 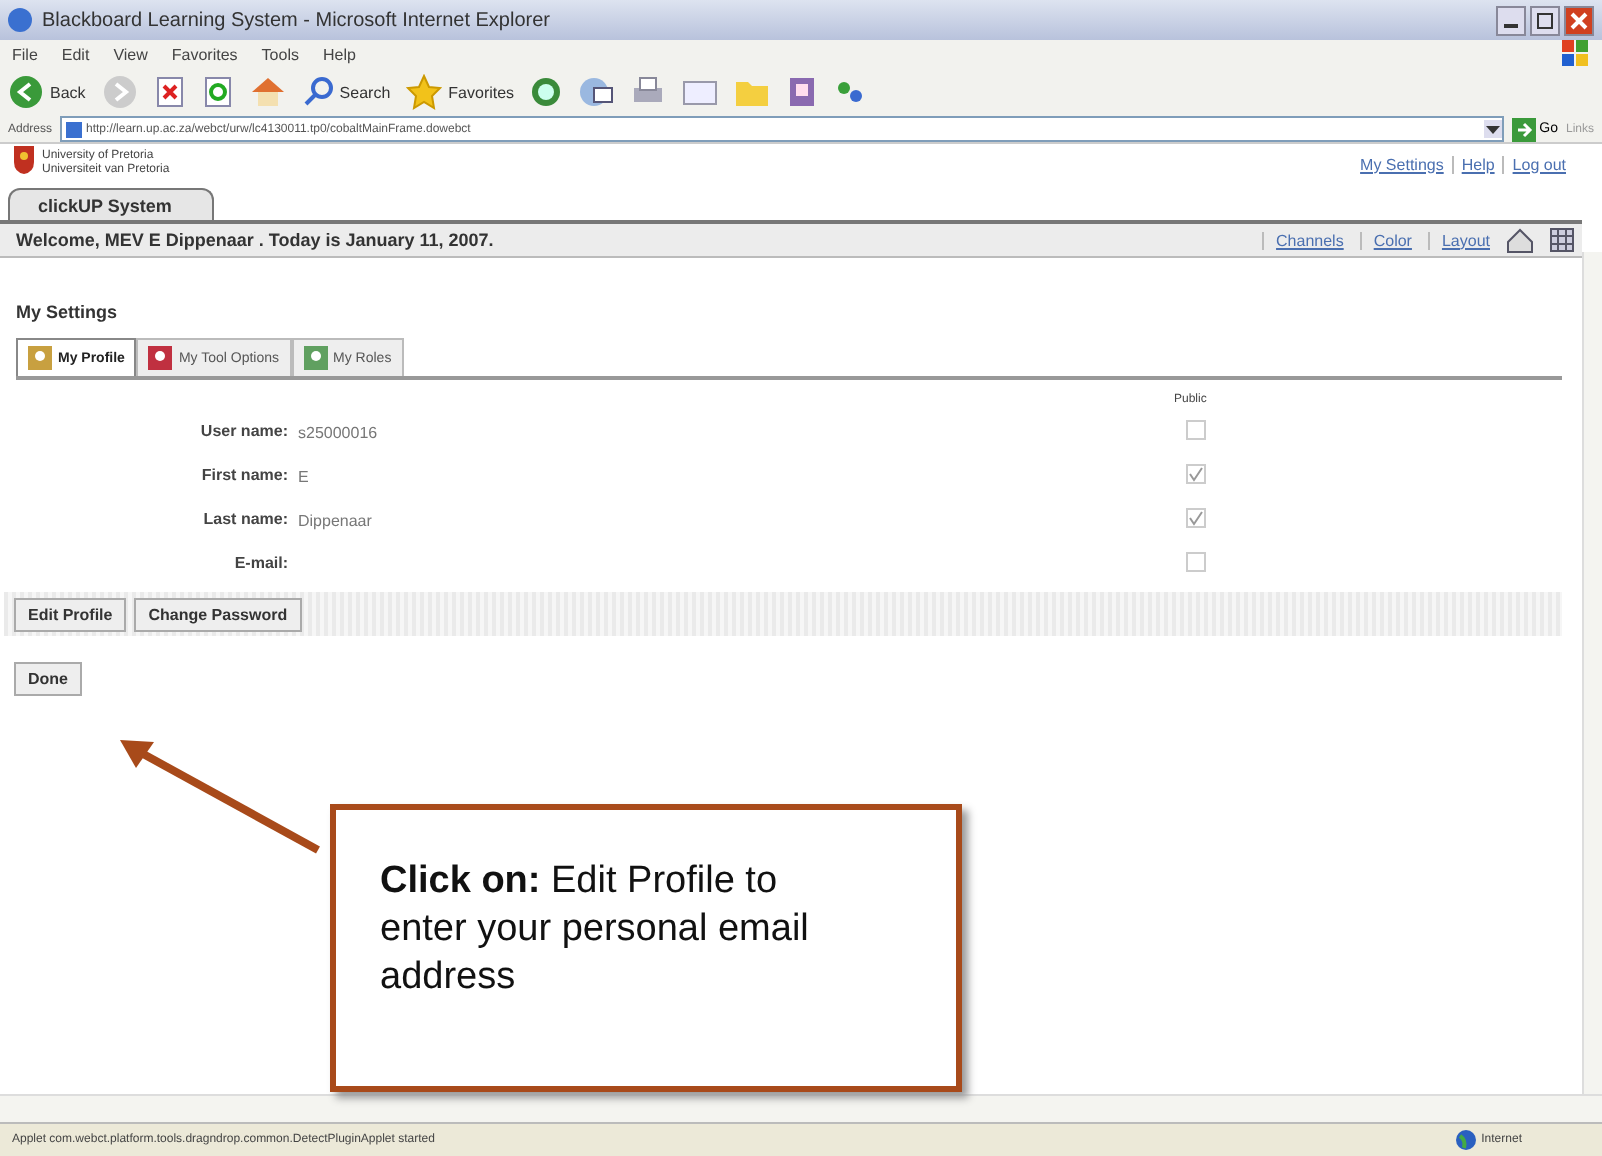 What do you see at coordinates (244, 518) in the screenshot?
I see `field-label: Last name:` at bounding box center [244, 518].